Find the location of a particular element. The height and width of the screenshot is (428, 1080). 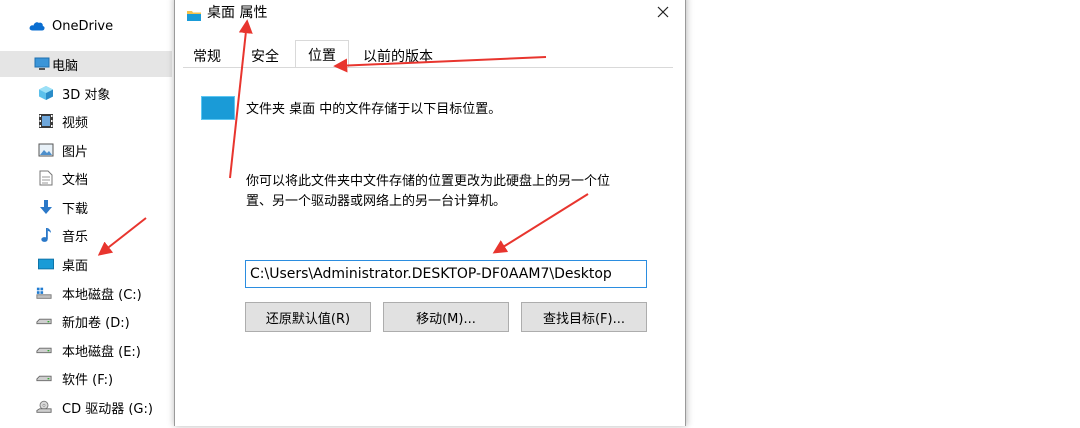

location-info-text: 文件夹 桌面 中的文件存储于以下目标位置。 is located at coordinates (374, 109).